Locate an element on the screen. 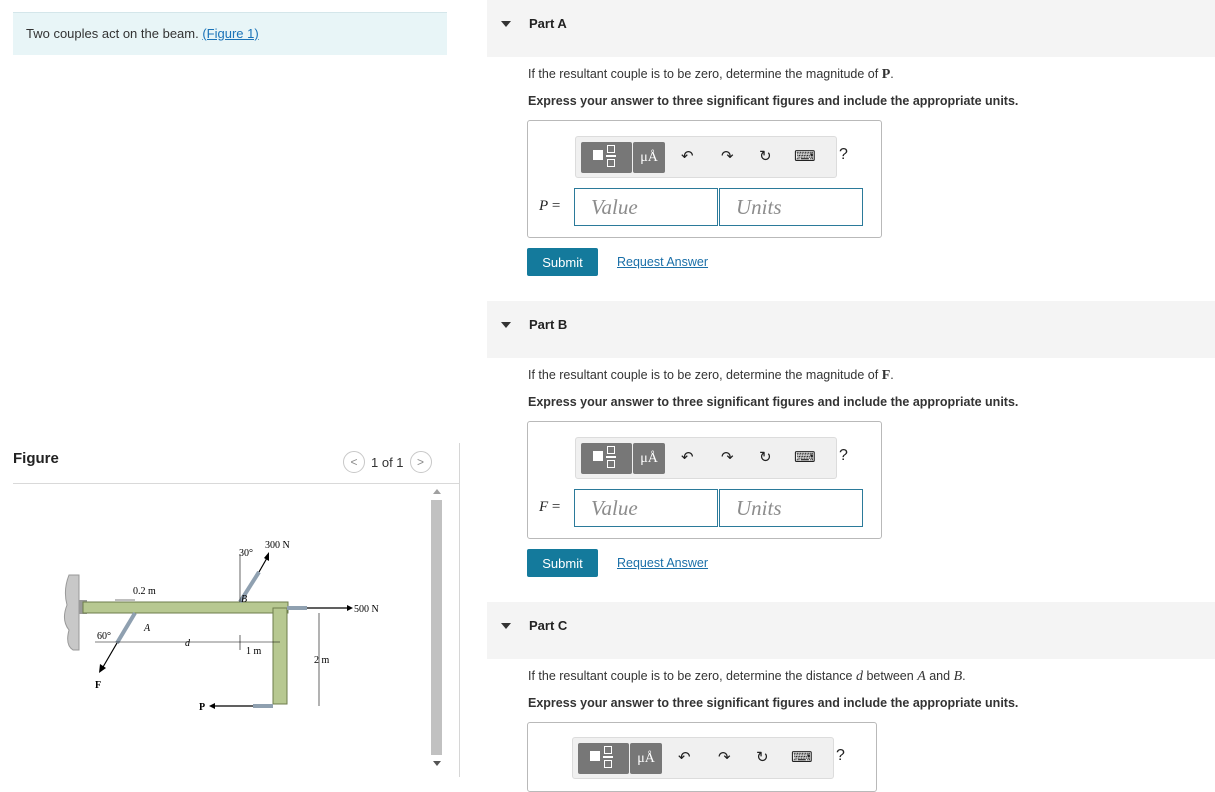 The width and height of the screenshot is (1215, 792). chevron-right-icon: > is located at coordinates (421, 462).